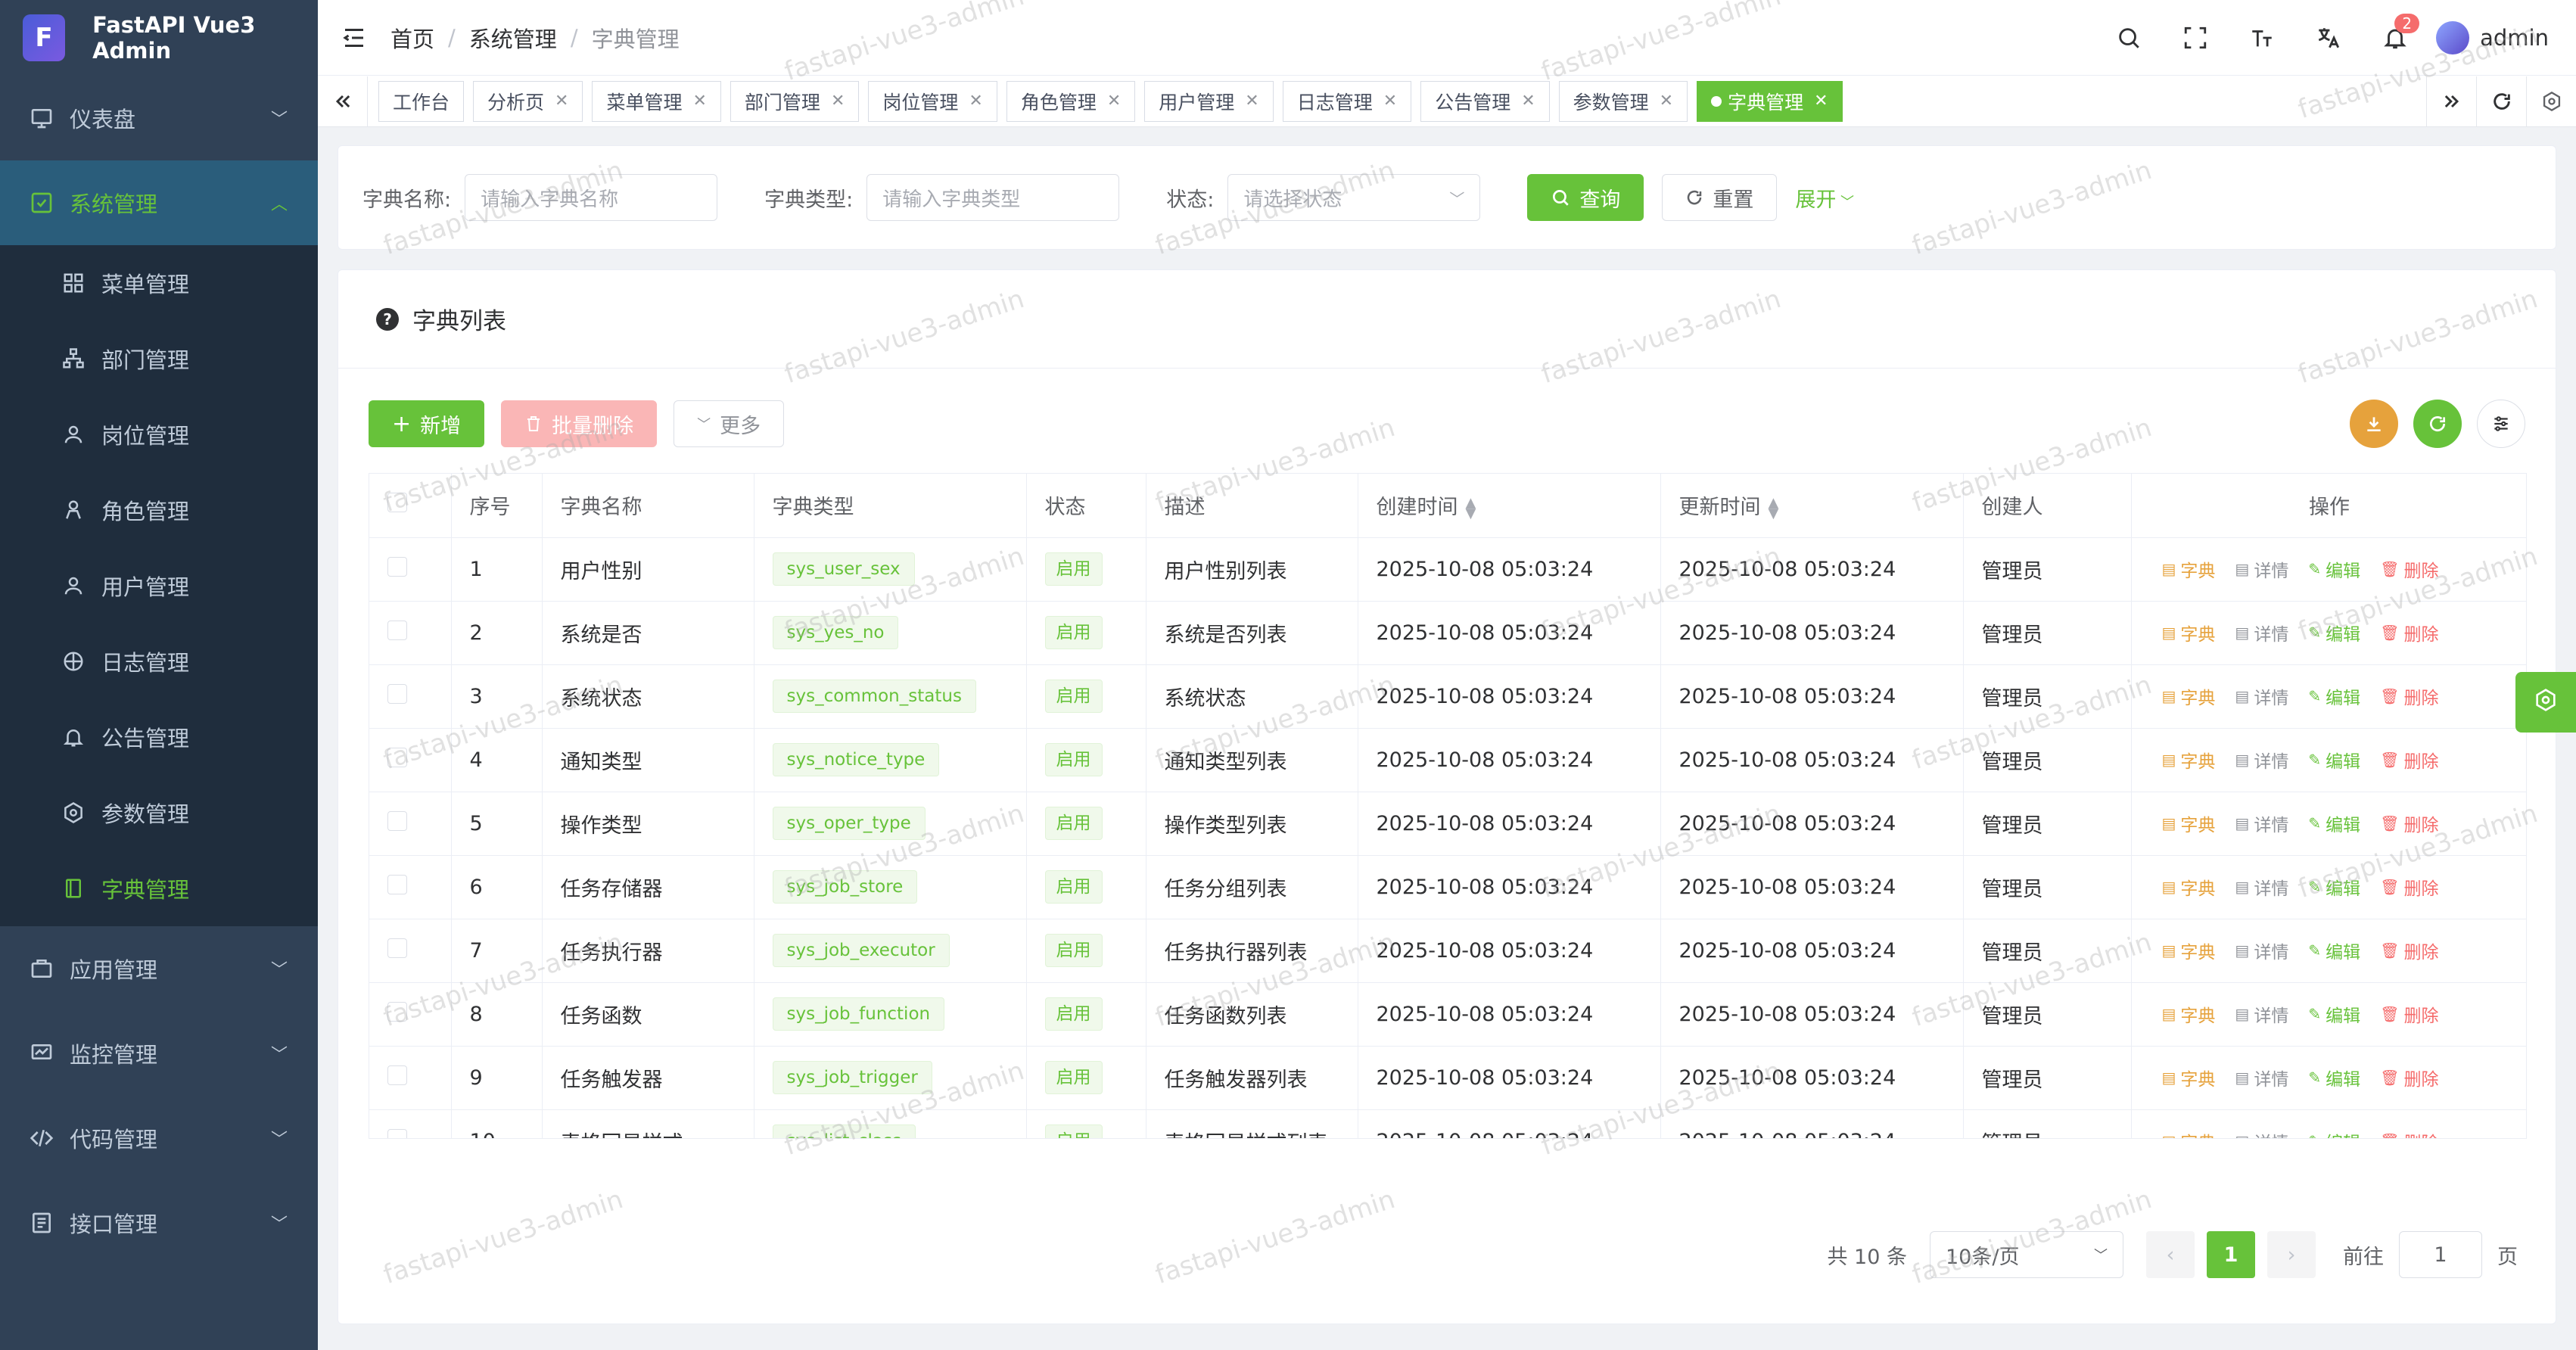 This screenshot has width=2576, height=1350. Describe the element at coordinates (2451, 101) in the screenshot. I see `scroll-right-icon` at that location.